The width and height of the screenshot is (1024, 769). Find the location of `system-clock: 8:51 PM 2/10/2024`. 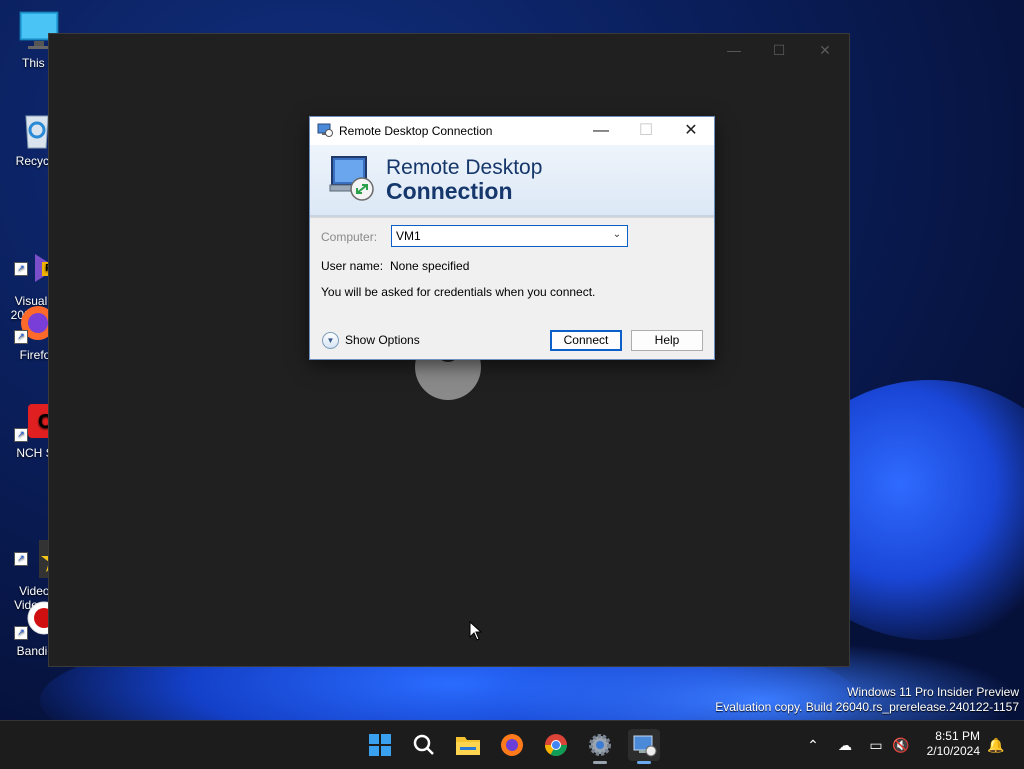

system-clock: 8:51 PM 2/10/2024 is located at coordinates (953, 744).